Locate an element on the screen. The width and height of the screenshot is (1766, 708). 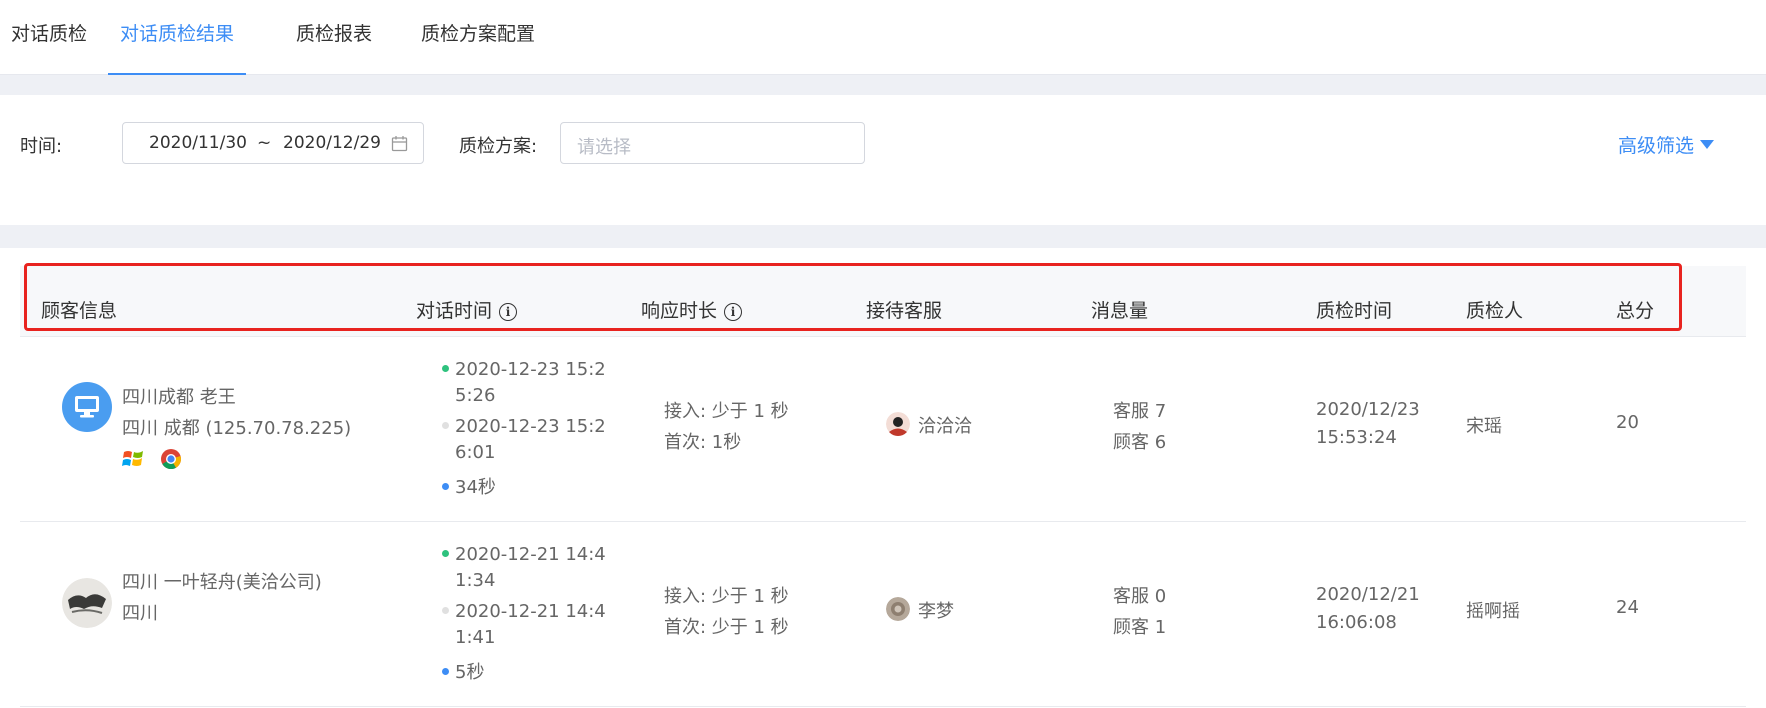
dialog-start-time: 2020-12-21 14:4 is located at coordinates (524, 554).